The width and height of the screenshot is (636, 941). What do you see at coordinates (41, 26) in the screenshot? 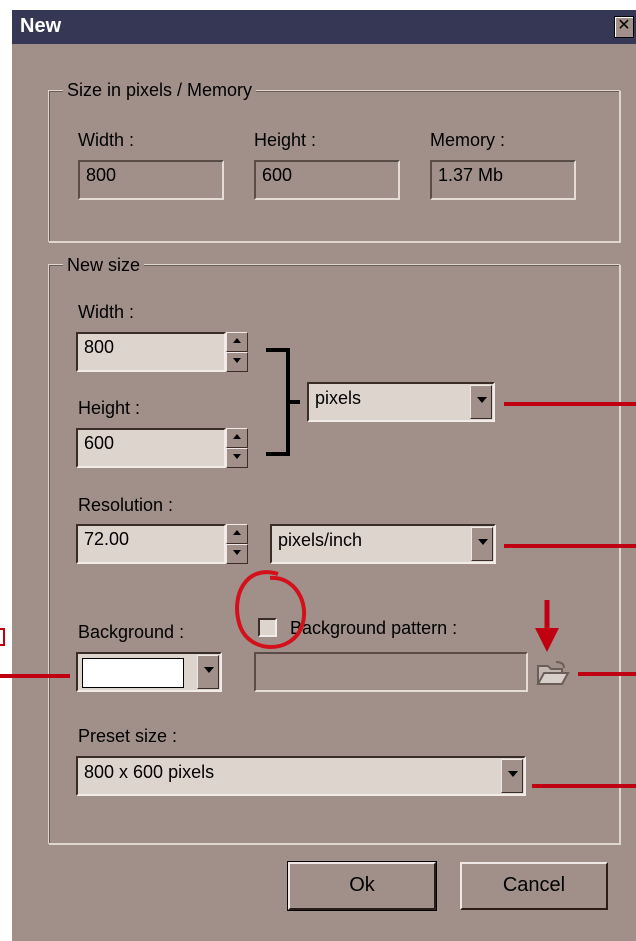
I see `dialog-title: New` at bounding box center [41, 26].